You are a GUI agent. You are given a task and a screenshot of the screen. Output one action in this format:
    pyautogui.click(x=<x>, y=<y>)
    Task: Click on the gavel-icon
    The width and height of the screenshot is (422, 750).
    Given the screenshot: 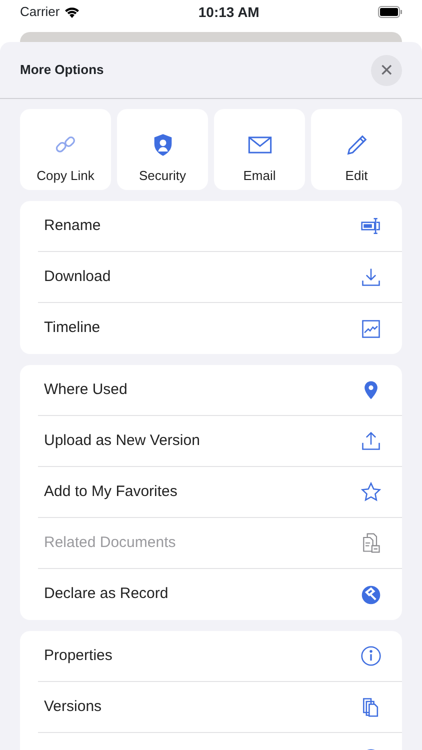 What is the action you would take?
    pyautogui.click(x=371, y=595)
    